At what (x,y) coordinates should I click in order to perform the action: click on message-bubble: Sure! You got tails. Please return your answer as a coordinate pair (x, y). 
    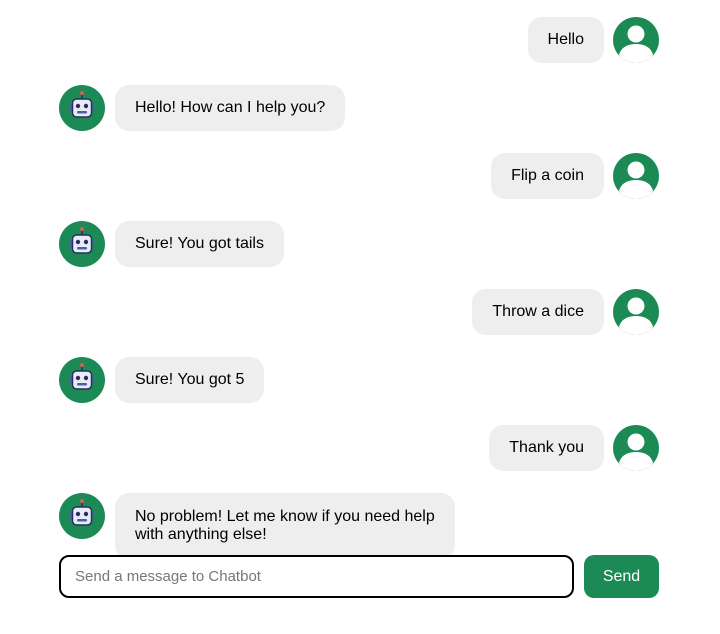
    Looking at the image, I should click on (199, 244).